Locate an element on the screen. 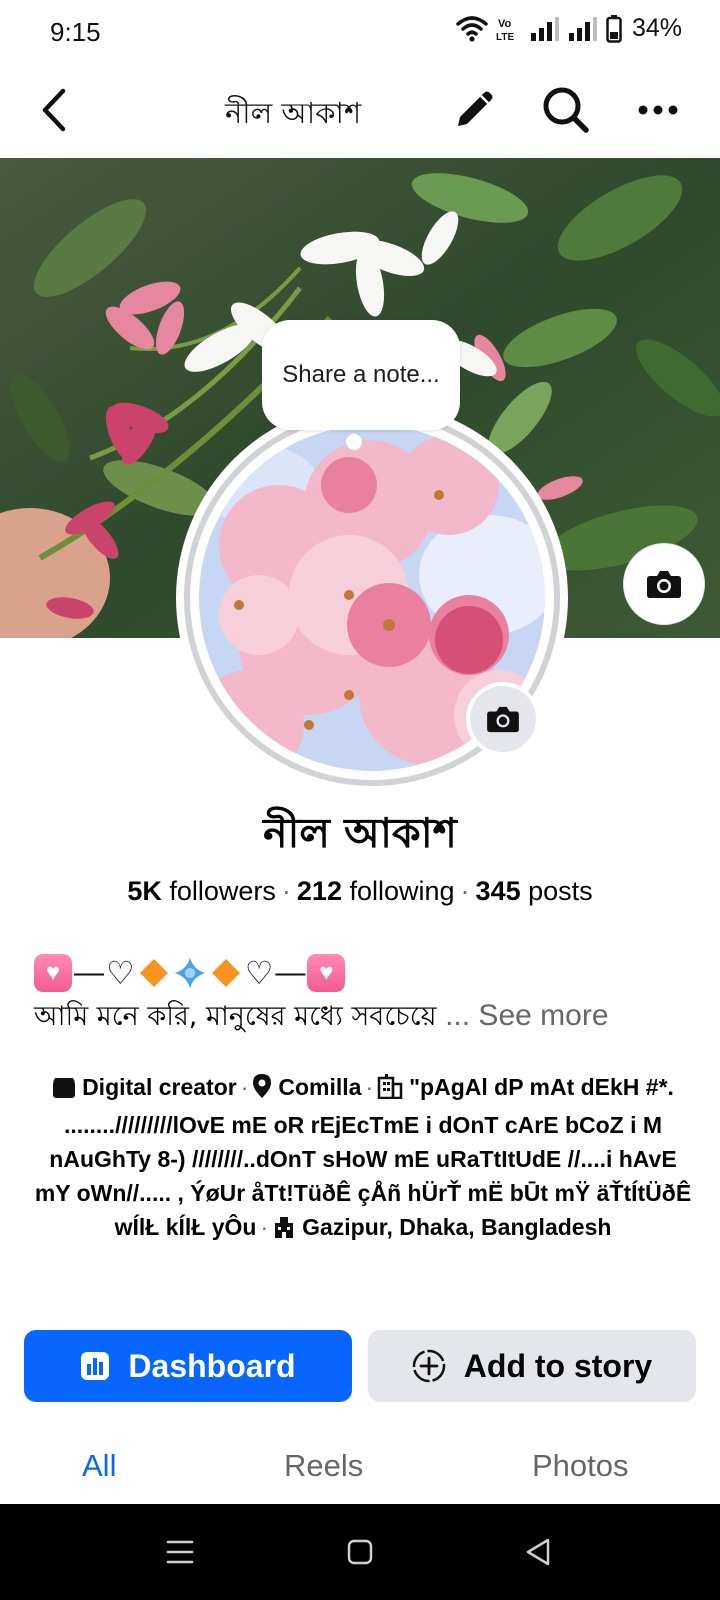 The image size is (720, 1600). more-icon is located at coordinates (658, 110).